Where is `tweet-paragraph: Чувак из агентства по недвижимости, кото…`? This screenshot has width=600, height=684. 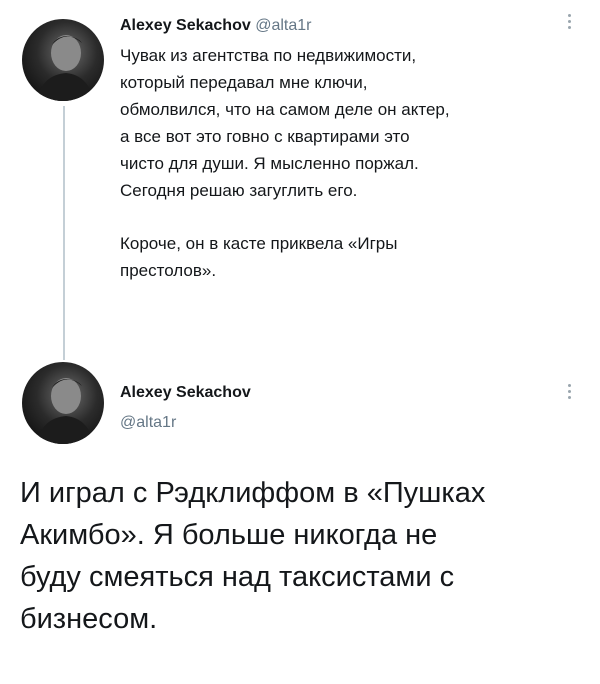
tweet-paragraph: Чувак из агентства по недвижимости, кото… is located at coordinates (285, 123).